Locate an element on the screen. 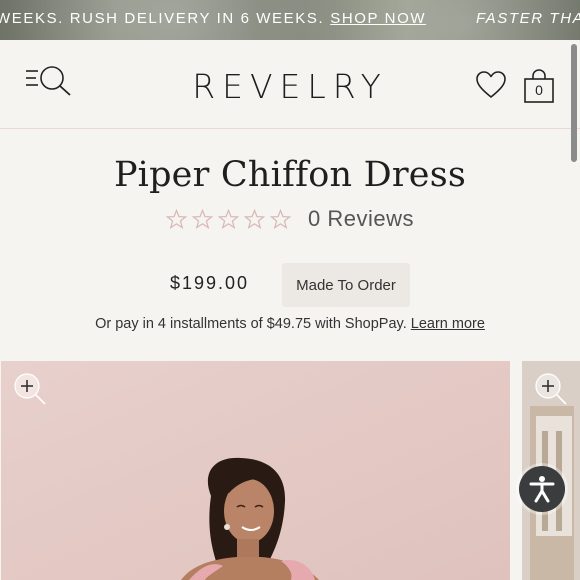 The width and height of the screenshot is (580, 580). reviews-link: 0 Reviews is located at coordinates (361, 219).